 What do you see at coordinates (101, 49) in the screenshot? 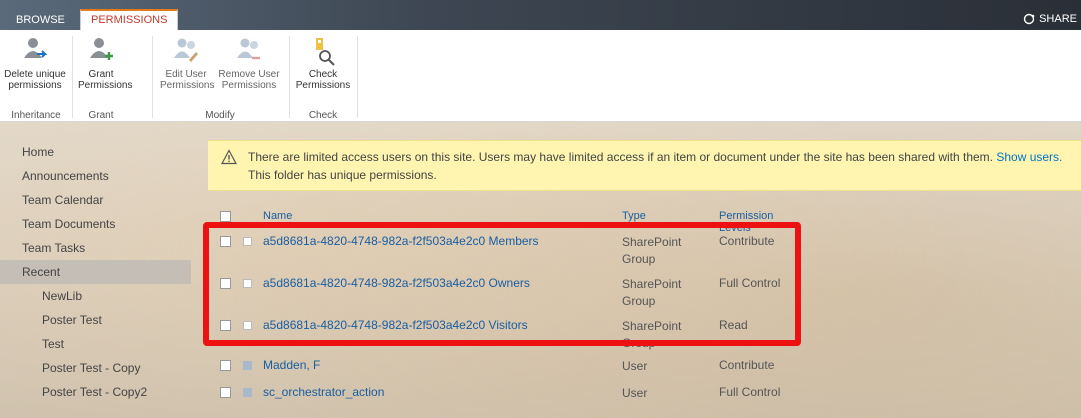
I see `user-add-icon` at bounding box center [101, 49].